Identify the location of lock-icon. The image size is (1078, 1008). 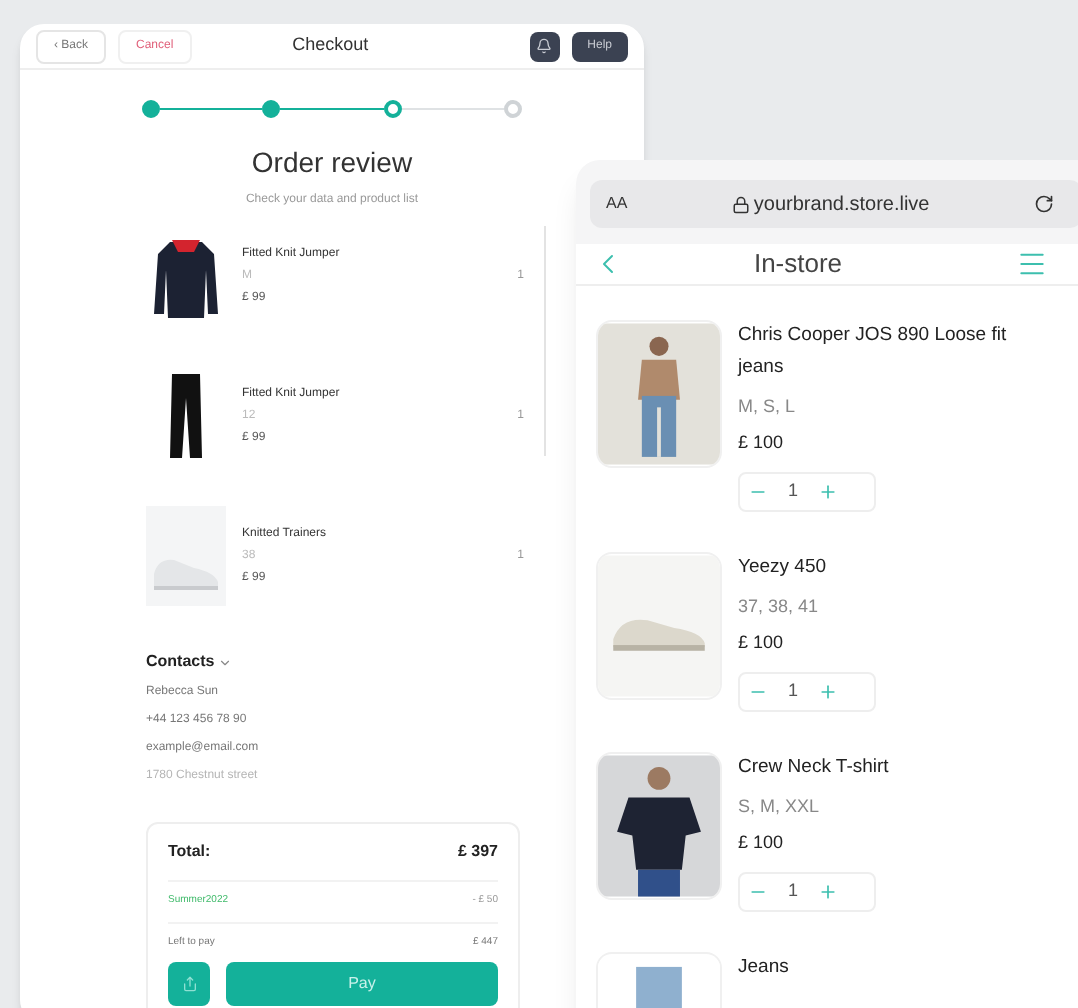
(740, 204).